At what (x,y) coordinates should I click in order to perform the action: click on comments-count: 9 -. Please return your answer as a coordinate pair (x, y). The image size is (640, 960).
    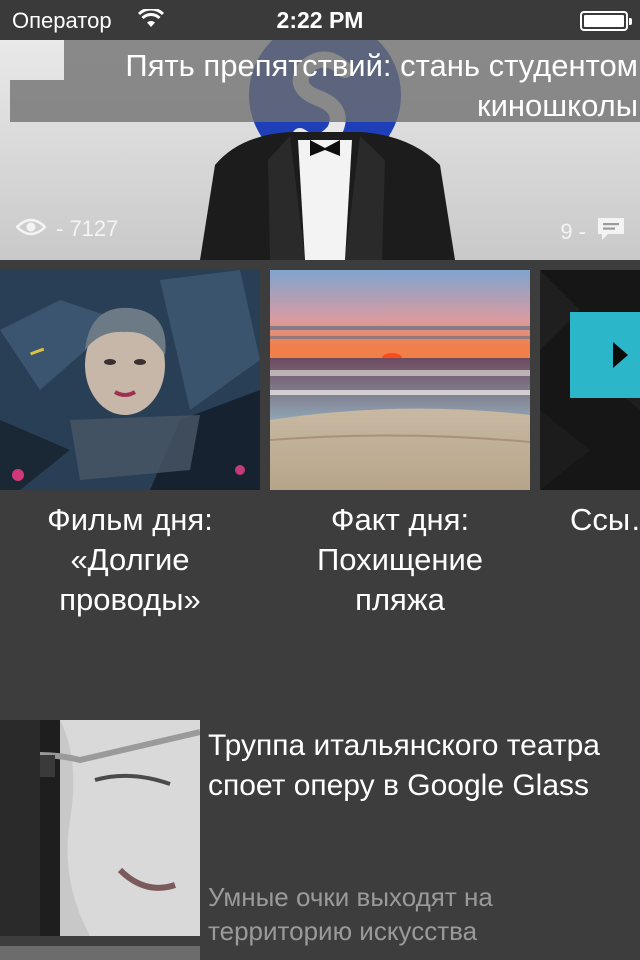
    Looking at the image, I should click on (573, 231).